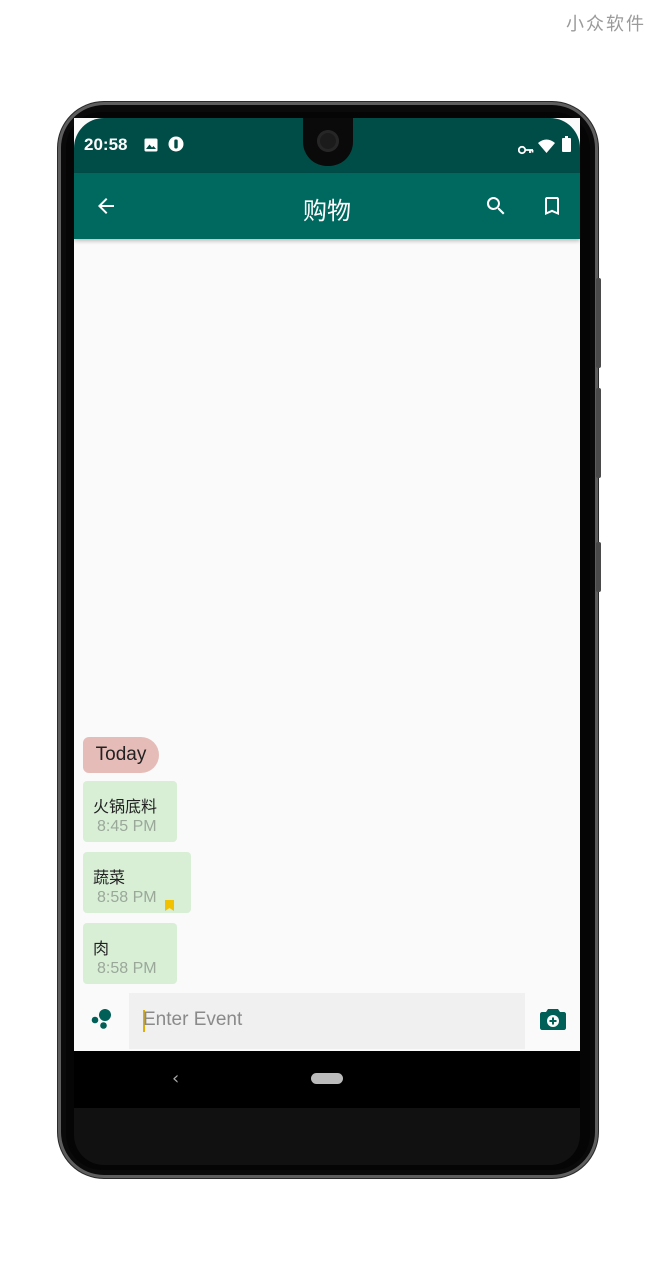 The height and width of the screenshot is (1280, 658). What do you see at coordinates (193, 1019) in the screenshot?
I see `event-input-placeholder: Enter Event` at bounding box center [193, 1019].